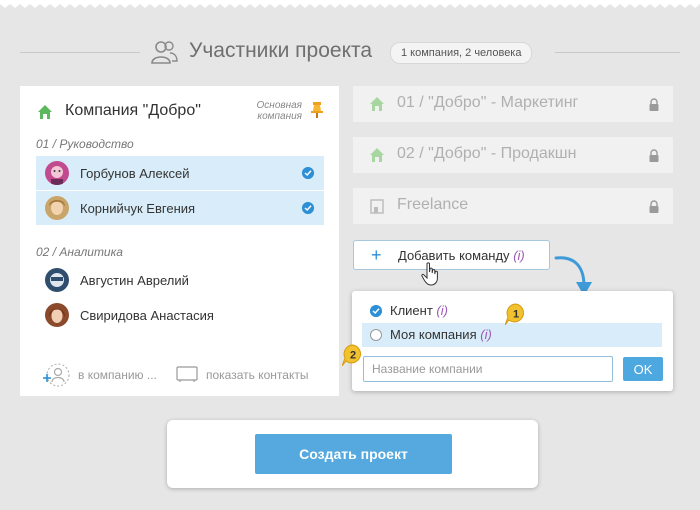  What do you see at coordinates (617, 52) in the screenshot?
I see `header-divider-right` at bounding box center [617, 52].